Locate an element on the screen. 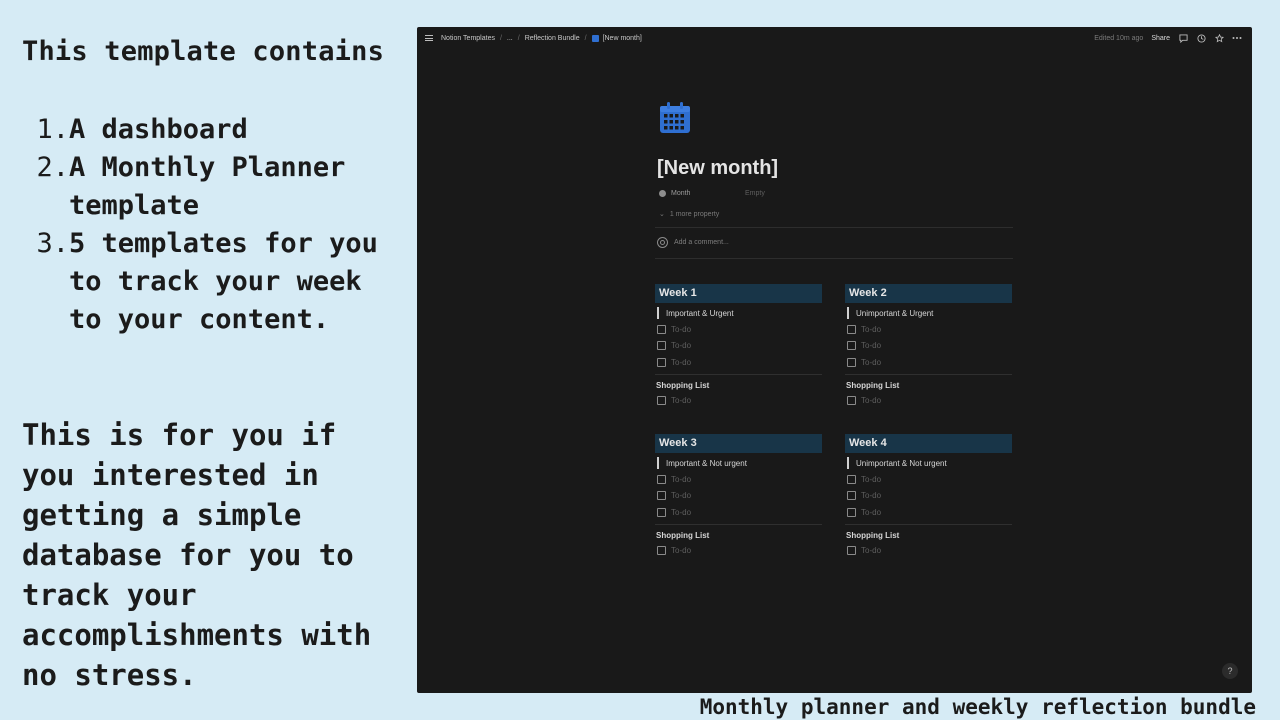 The height and width of the screenshot is (720, 1280). date-property-icon is located at coordinates (662, 193).